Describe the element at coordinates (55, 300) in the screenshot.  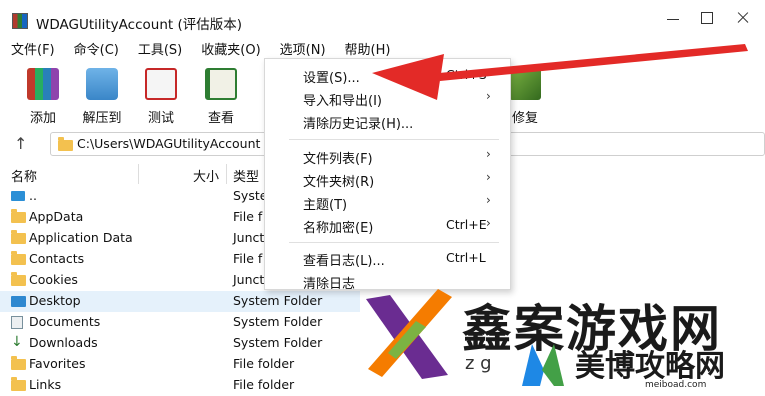
I see `file-name: Desktop` at that location.